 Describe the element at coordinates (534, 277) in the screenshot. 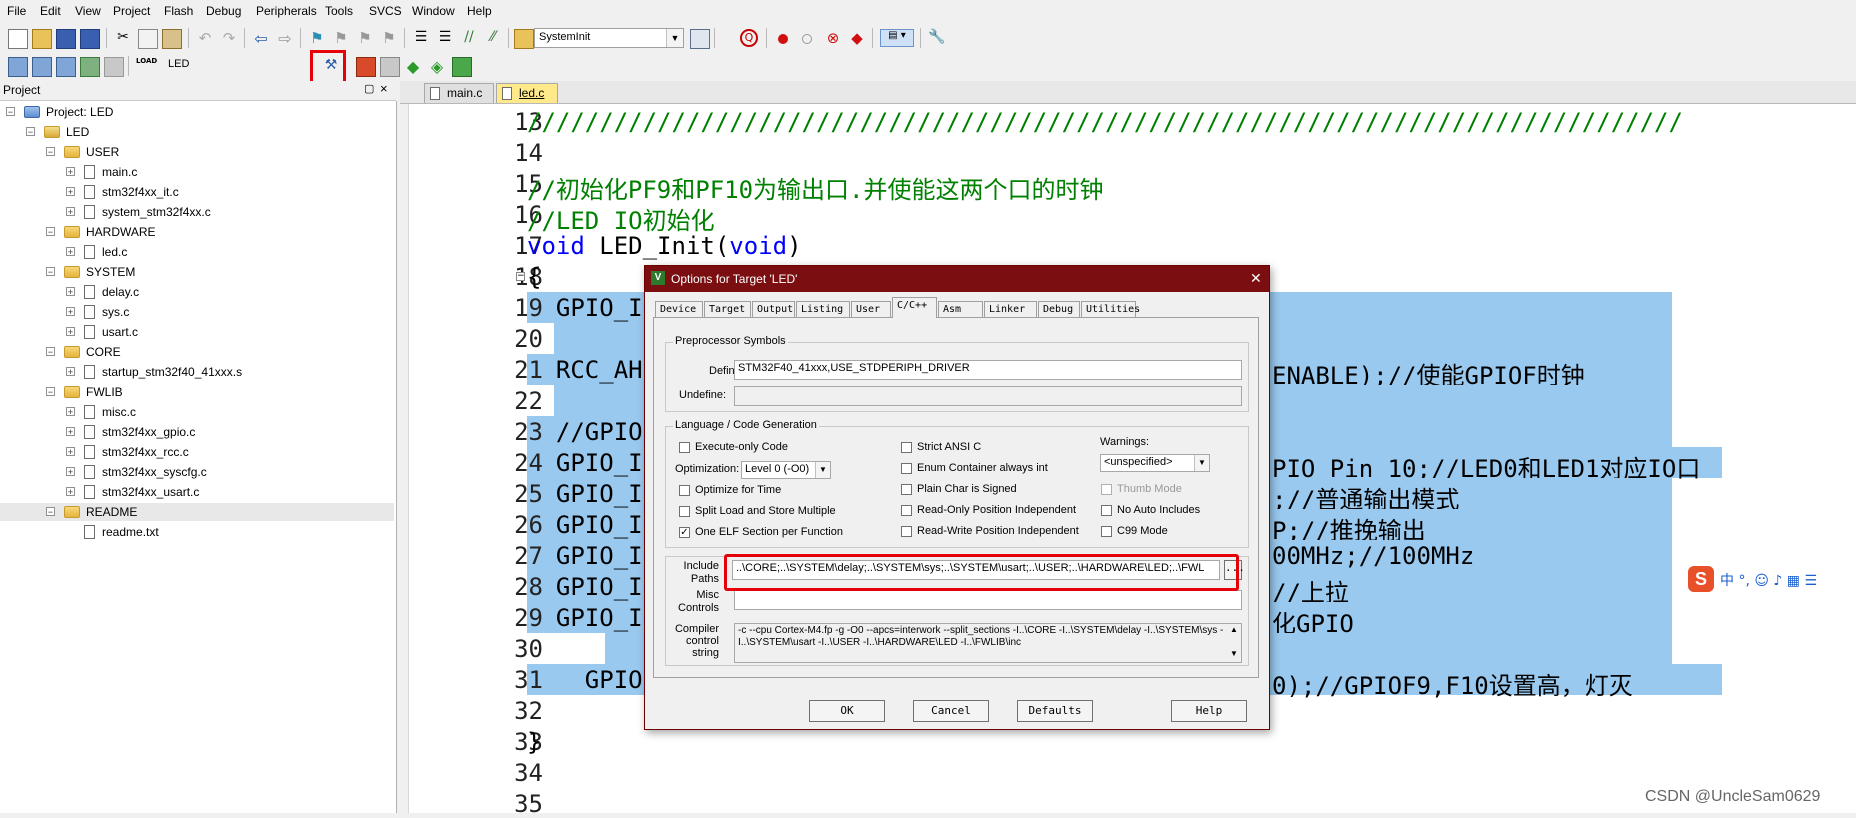

I see `code-line: {` at that location.